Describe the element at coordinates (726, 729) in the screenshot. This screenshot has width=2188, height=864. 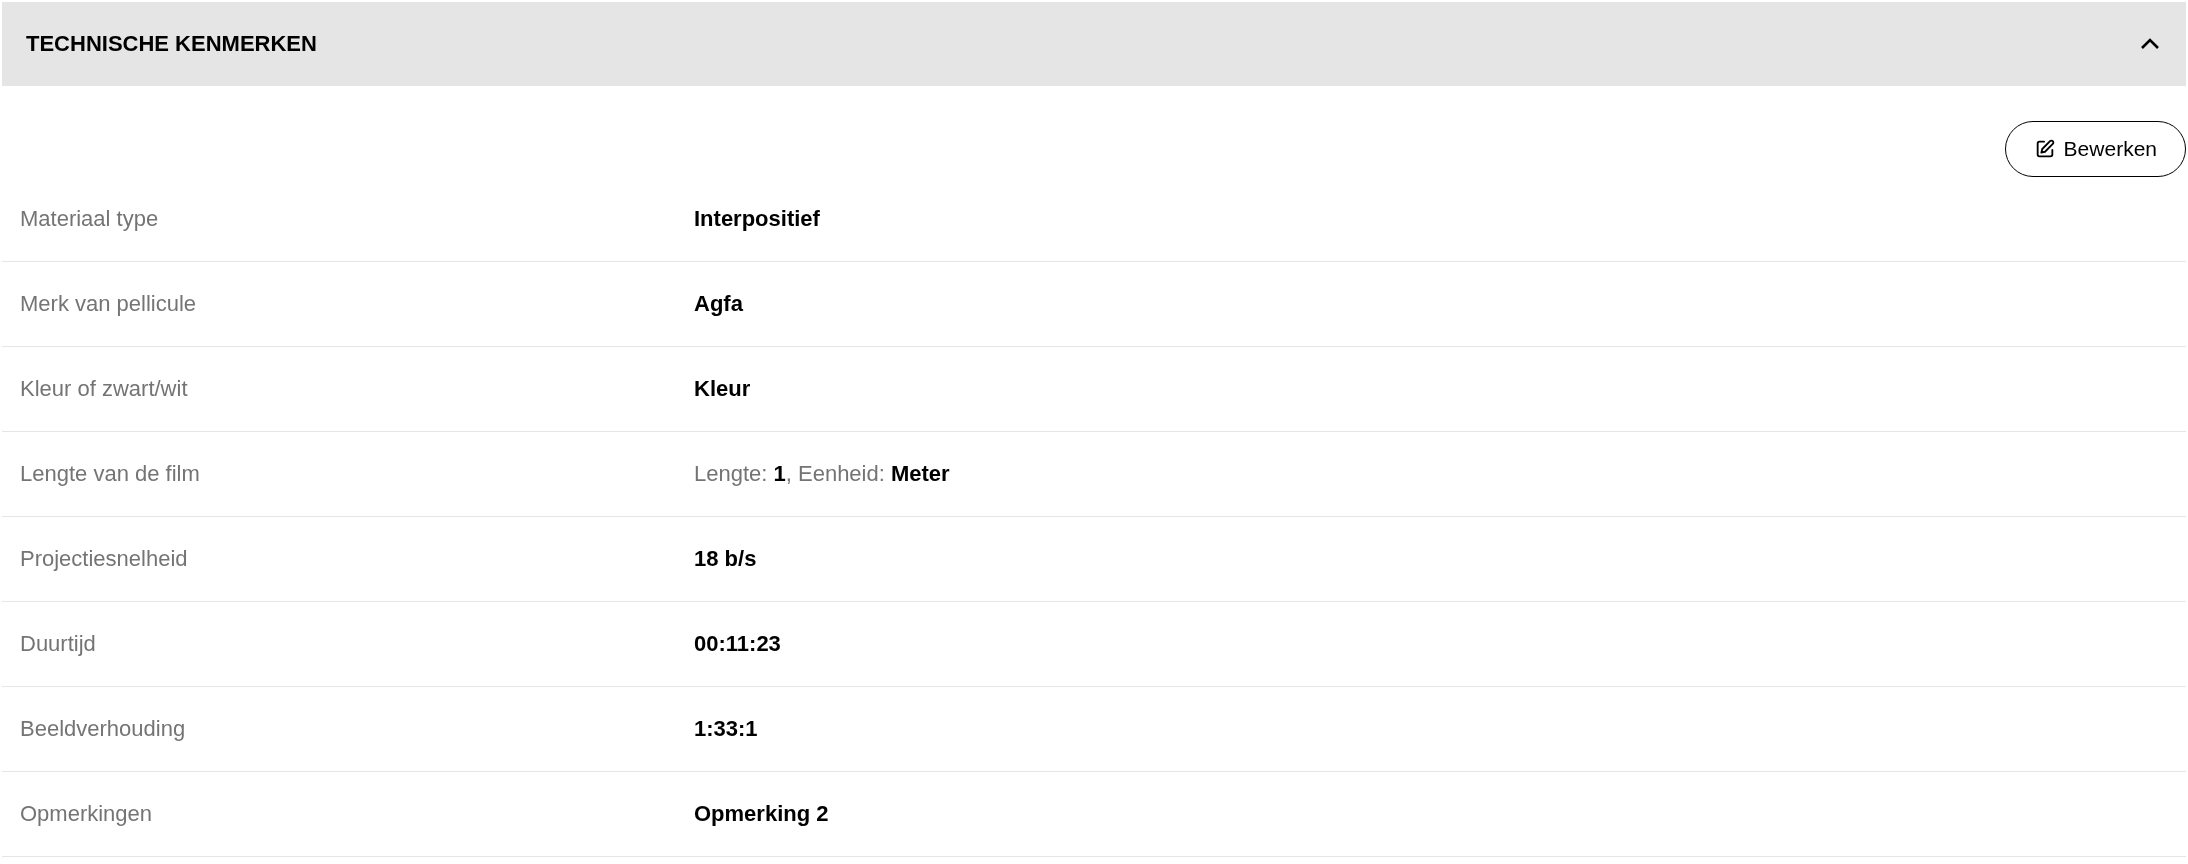
I see `field-value: 1:33:1` at that location.